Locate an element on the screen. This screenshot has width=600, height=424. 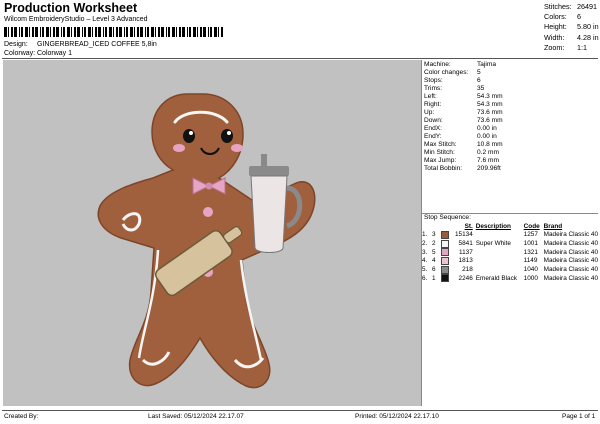
machine-row: EndX: 0.00 in is located at coordinates (463, 129).